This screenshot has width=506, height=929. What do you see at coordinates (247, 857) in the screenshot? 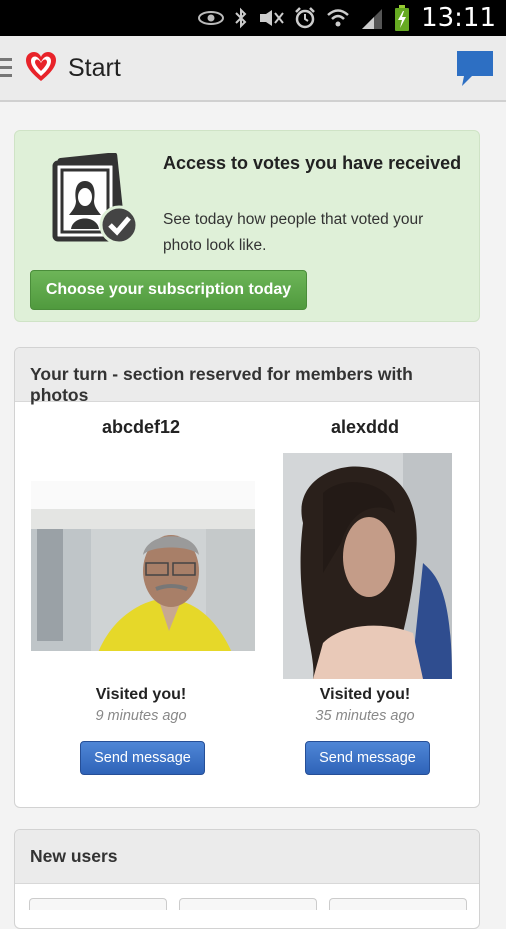
I see `new-users-header: New users` at bounding box center [247, 857].